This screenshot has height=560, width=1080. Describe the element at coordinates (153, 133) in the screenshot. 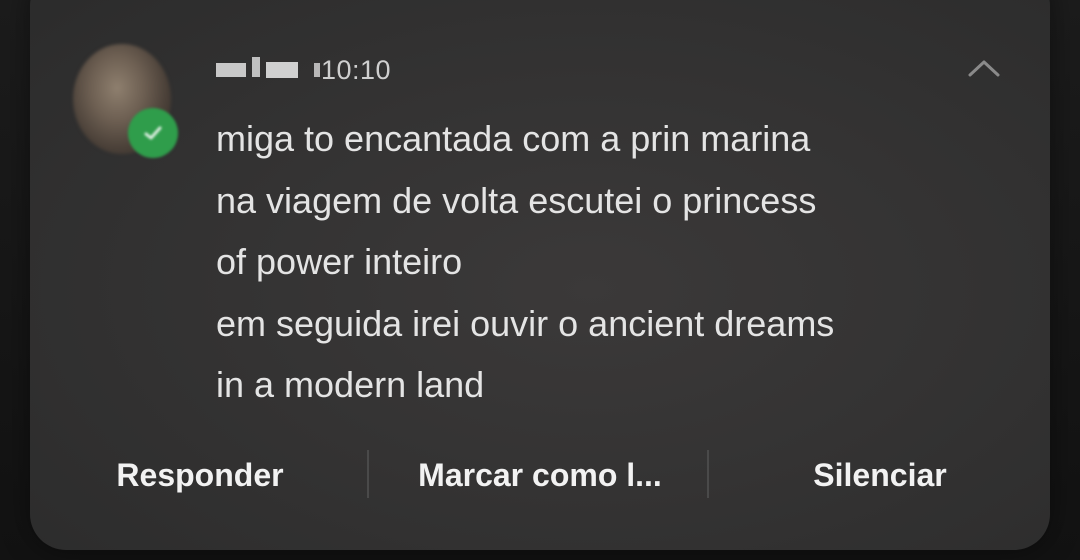

I see `whatsapp-badge-icon` at that location.